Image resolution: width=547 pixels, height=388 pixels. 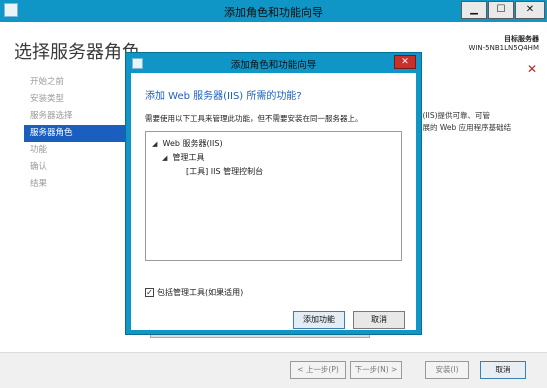 What do you see at coordinates (76, 167) in the screenshot?
I see `nav-item-confirmation: 确认` at bounding box center [76, 167].